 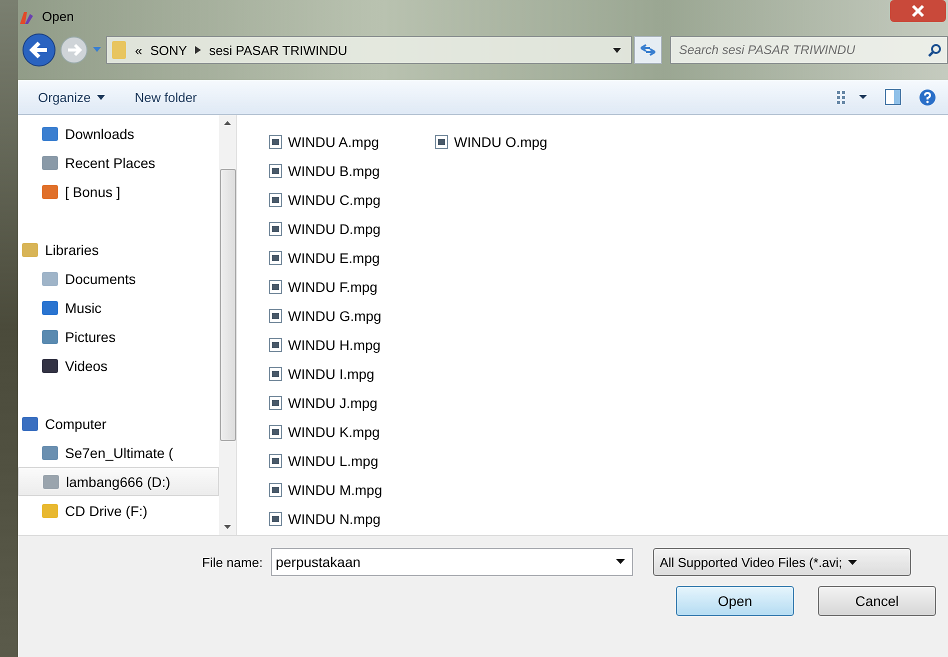 I want to click on organize-button: Organize, so click(x=71, y=97).